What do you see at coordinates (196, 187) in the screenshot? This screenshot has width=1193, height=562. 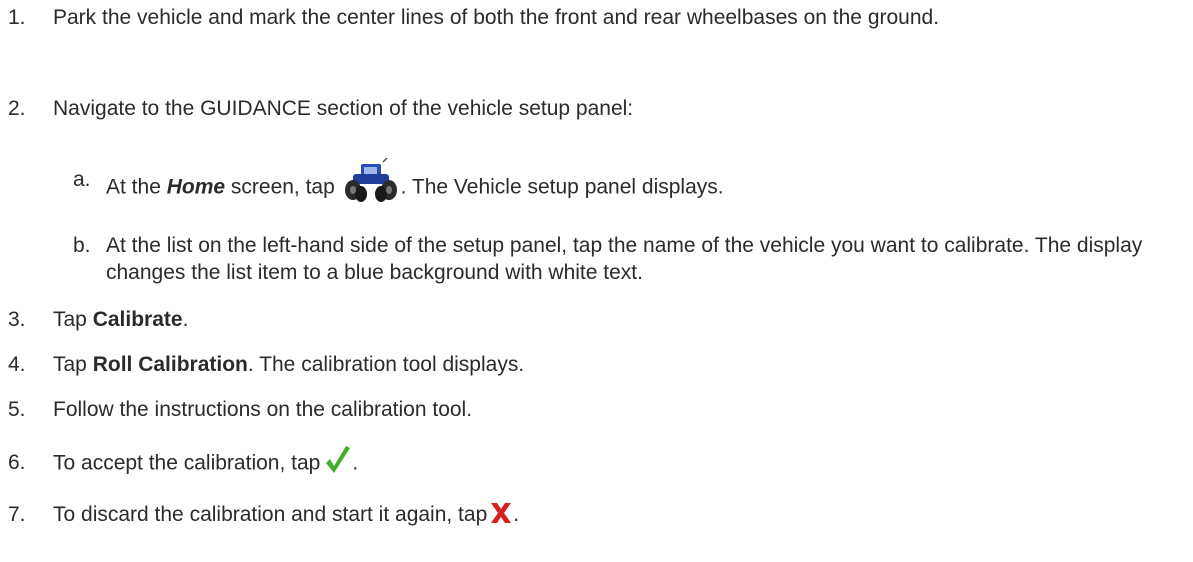 I see `home-screen-name: Home` at bounding box center [196, 187].